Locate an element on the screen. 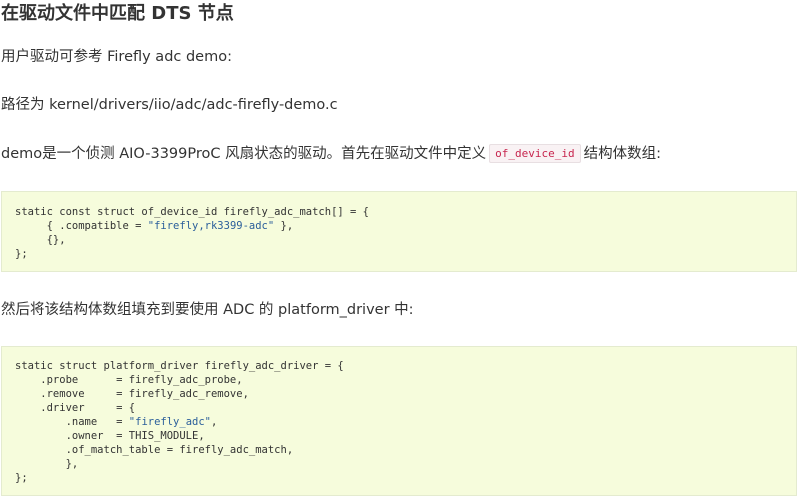  inline-code-of-device-id: of_device_id is located at coordinates (535, 153).